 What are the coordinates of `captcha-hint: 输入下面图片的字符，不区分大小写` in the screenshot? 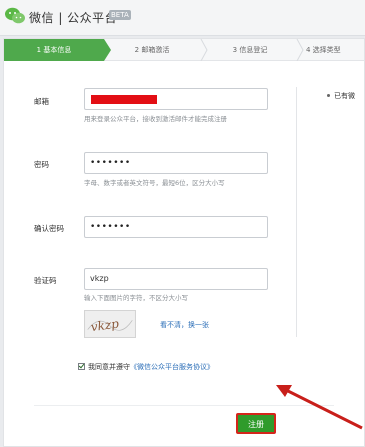 It's located at (136, 298).